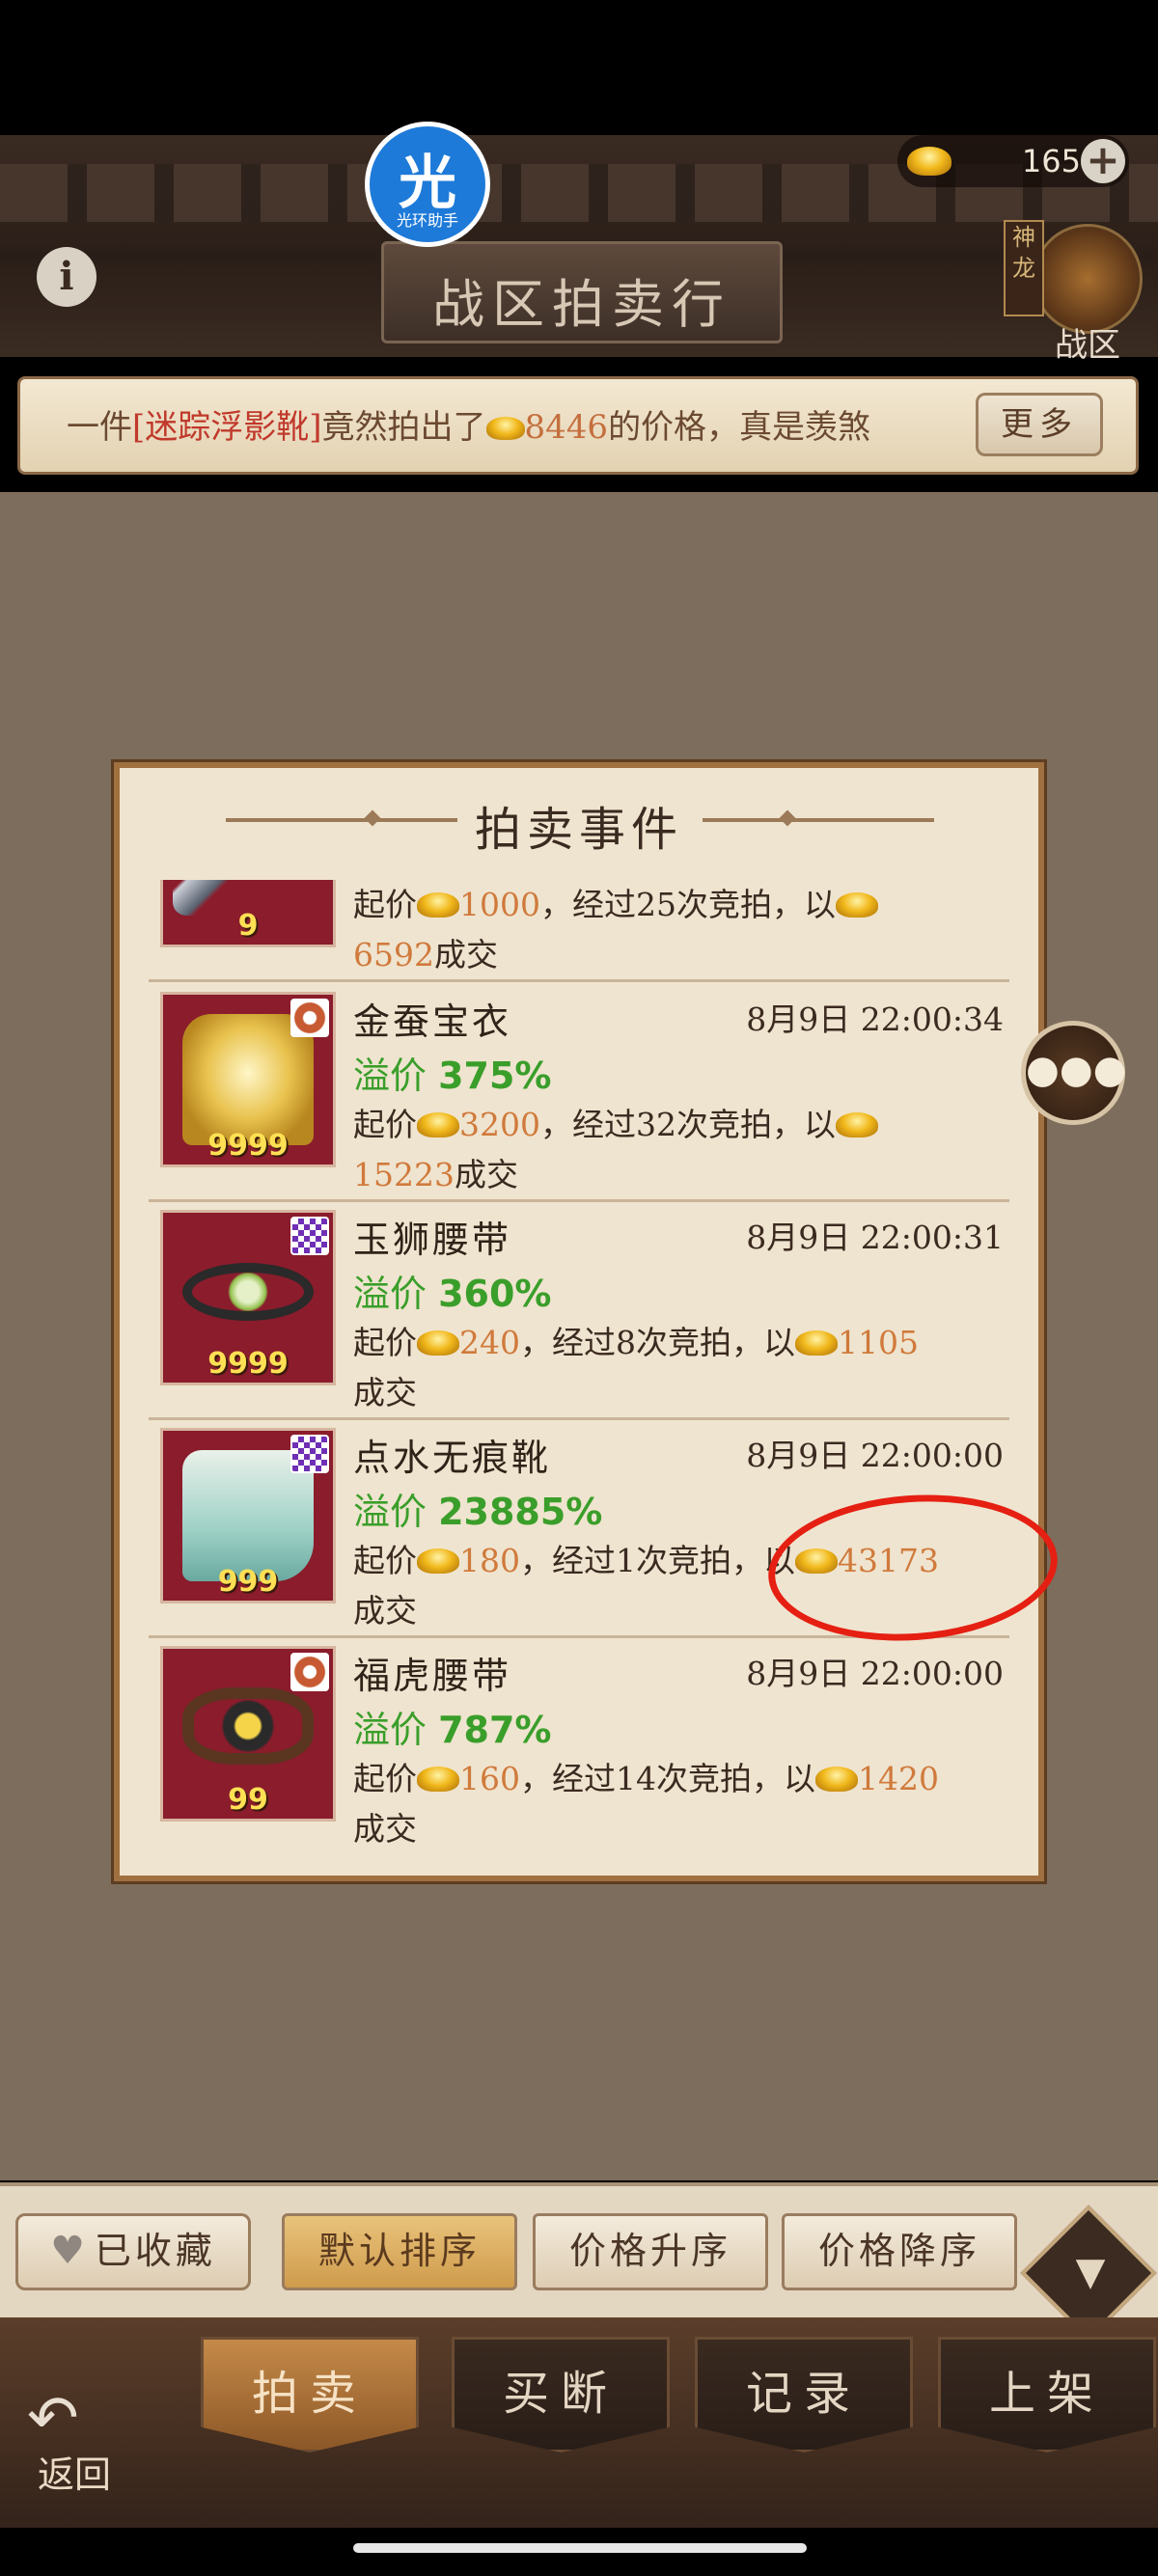 Image resolution: width=1158 pixels, height=2576 pixels. Describe the element at coordinates (687, 1125) in the screenshot. I see `bids-text: ，经过32次竞拍，以` at that location.